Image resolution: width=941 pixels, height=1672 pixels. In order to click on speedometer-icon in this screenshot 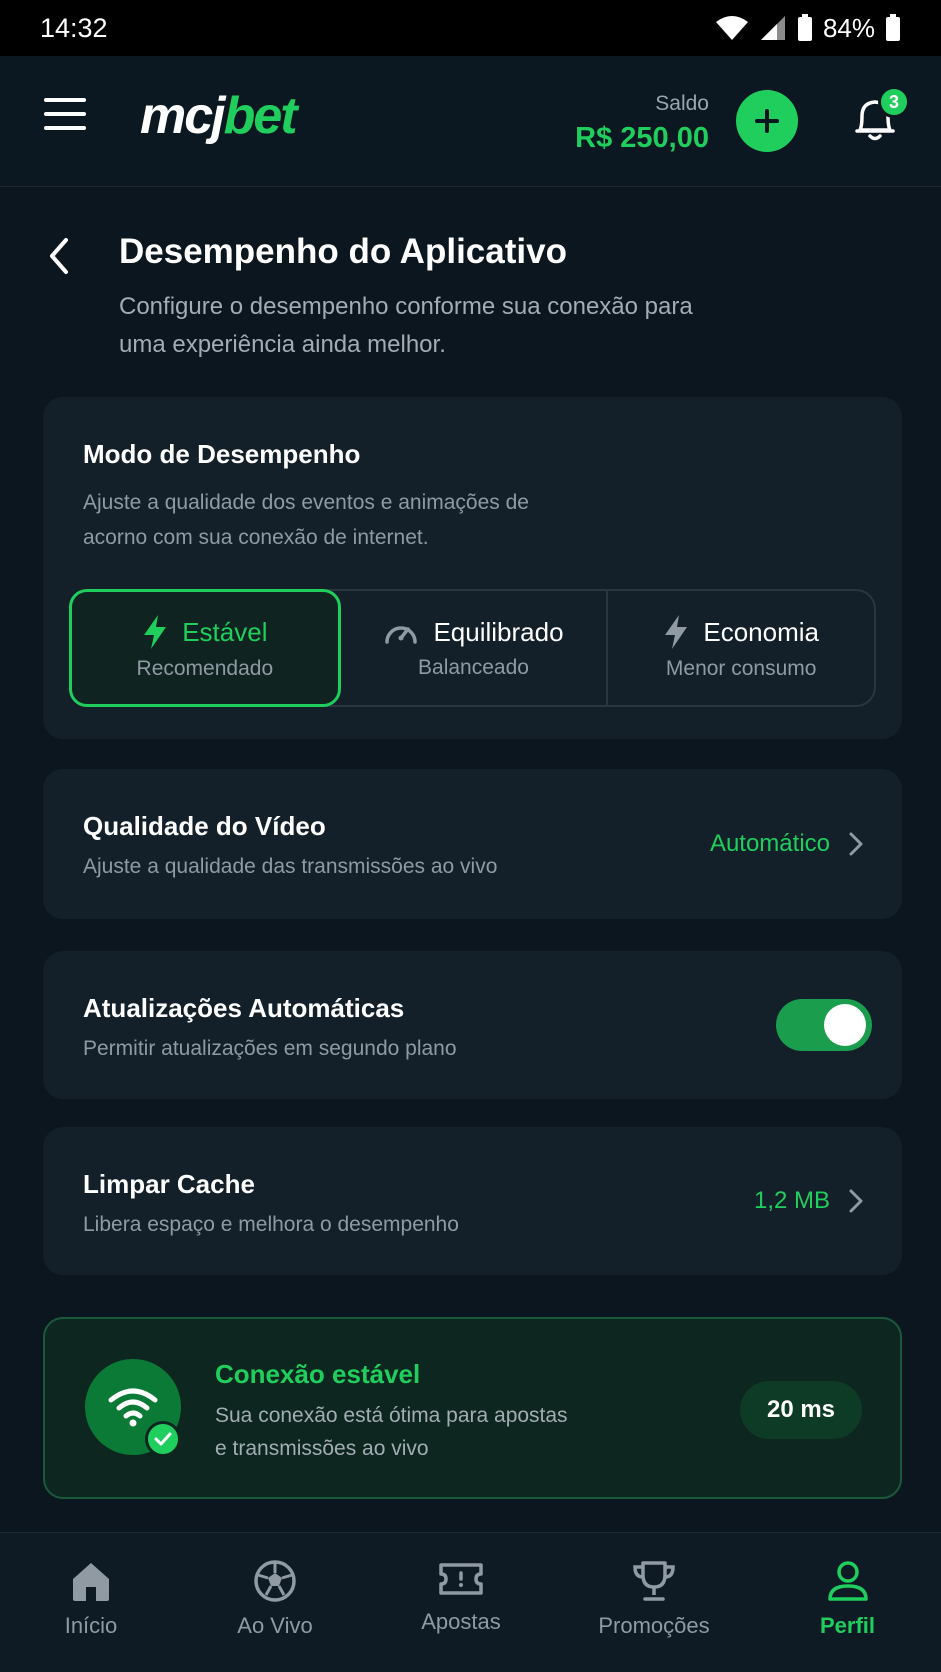, I will do `click(401, 635)`.